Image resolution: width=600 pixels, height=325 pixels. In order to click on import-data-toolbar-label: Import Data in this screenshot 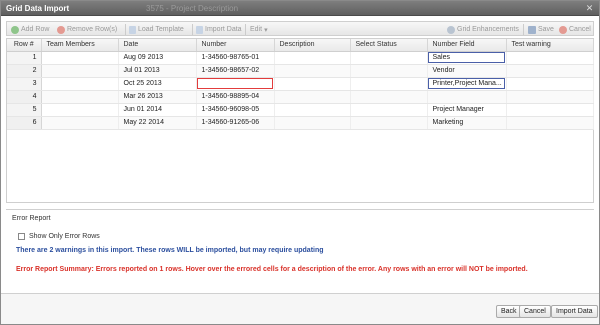, I will do `click(223, 29)`.